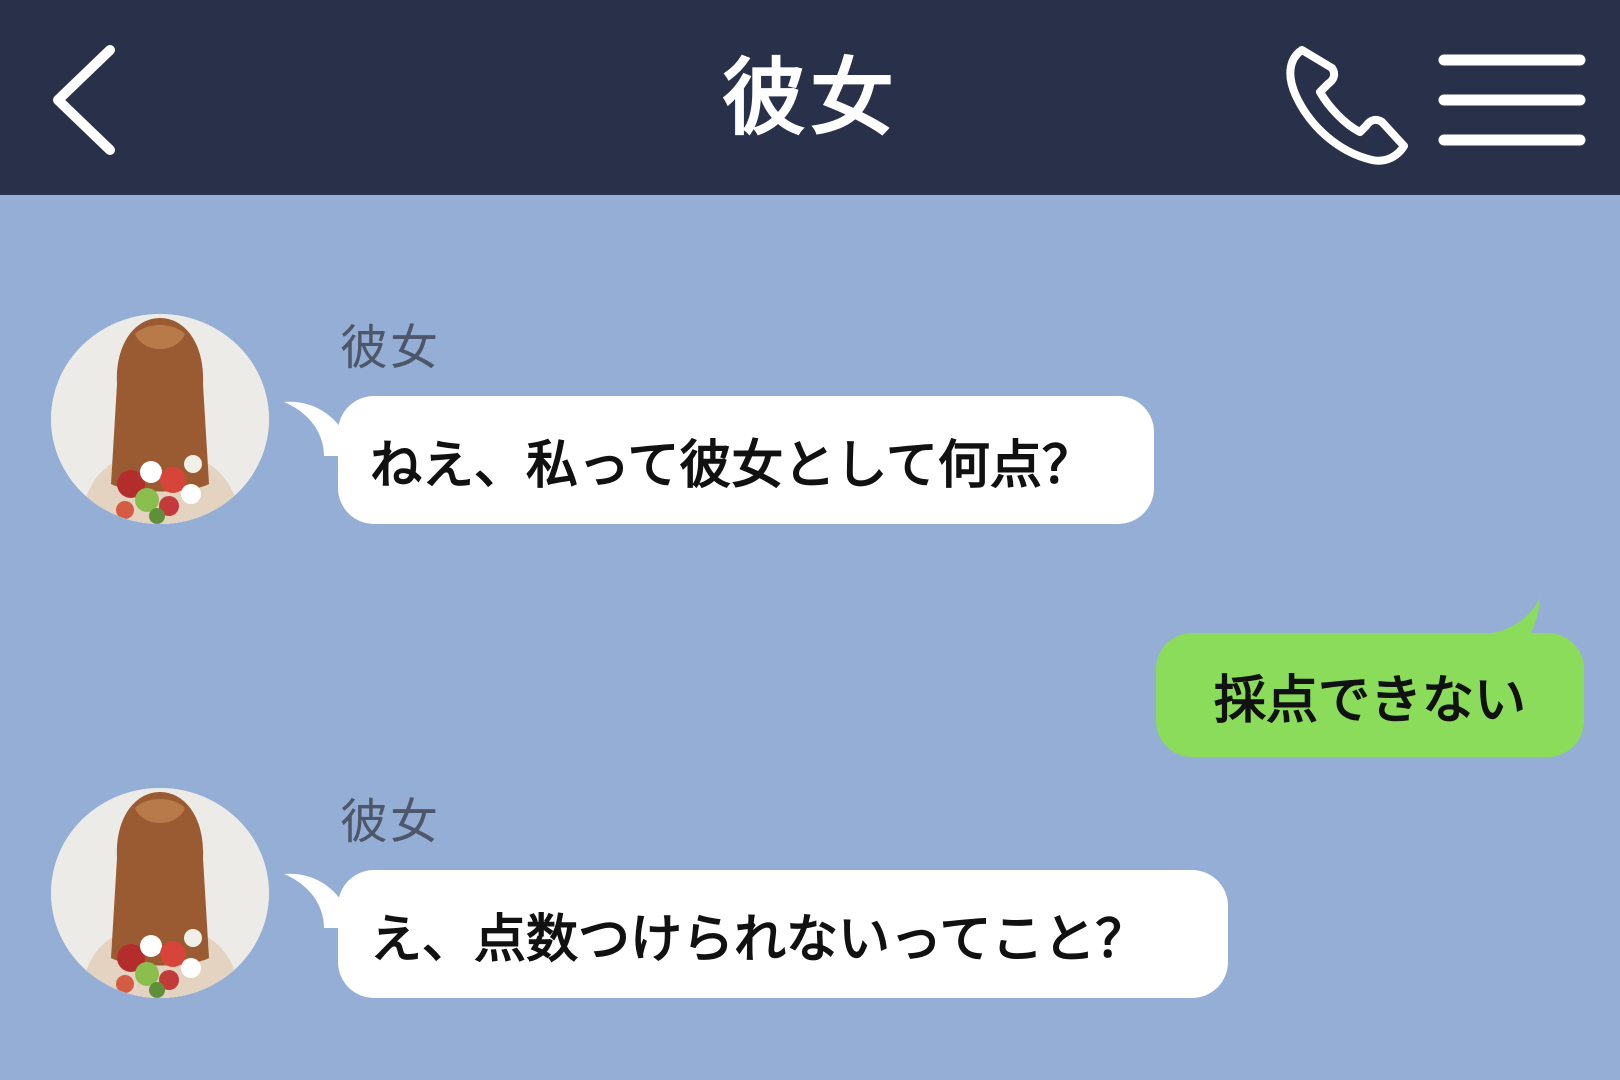 Image resolution: width=1620 pixels, height=1080 pixels. What do you see at coordinates (1512, 100) in the screenshot?
I see `hamburger-menu-icon` at bounding box center [1512, 100].